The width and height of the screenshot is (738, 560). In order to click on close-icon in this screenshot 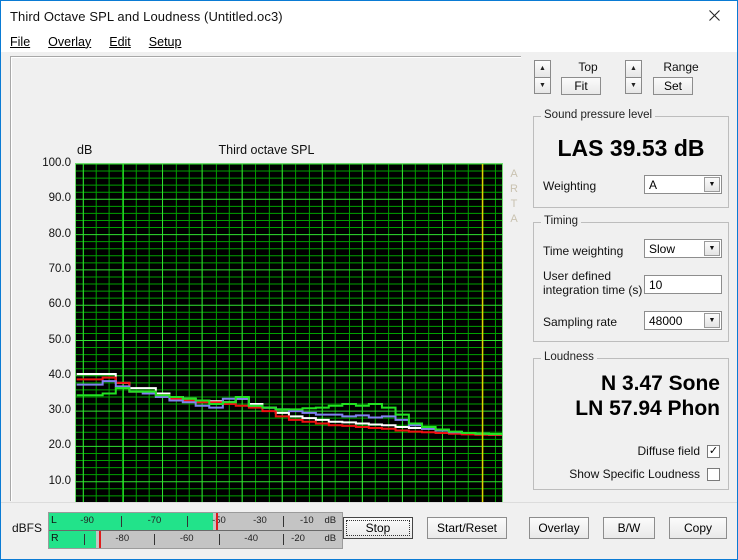, I will do `click(714, 15)`.